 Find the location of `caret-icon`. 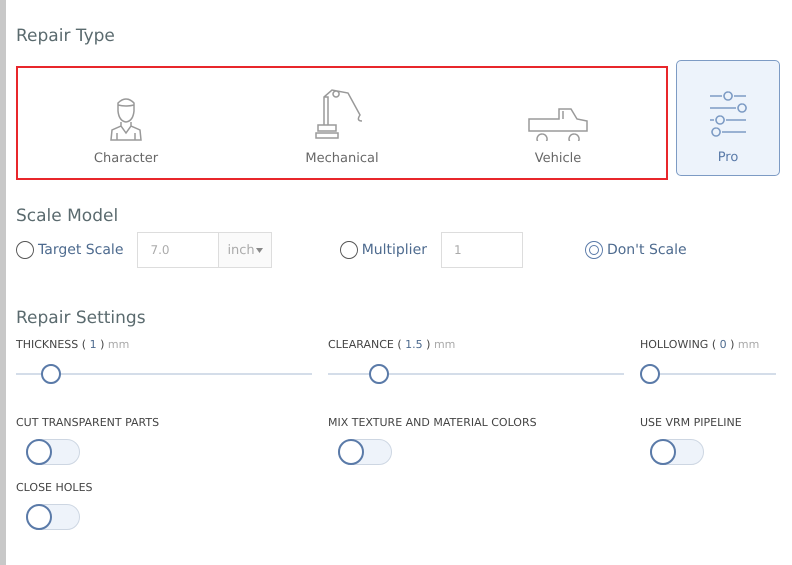

caret-icon is located at coordinates (259, 250).